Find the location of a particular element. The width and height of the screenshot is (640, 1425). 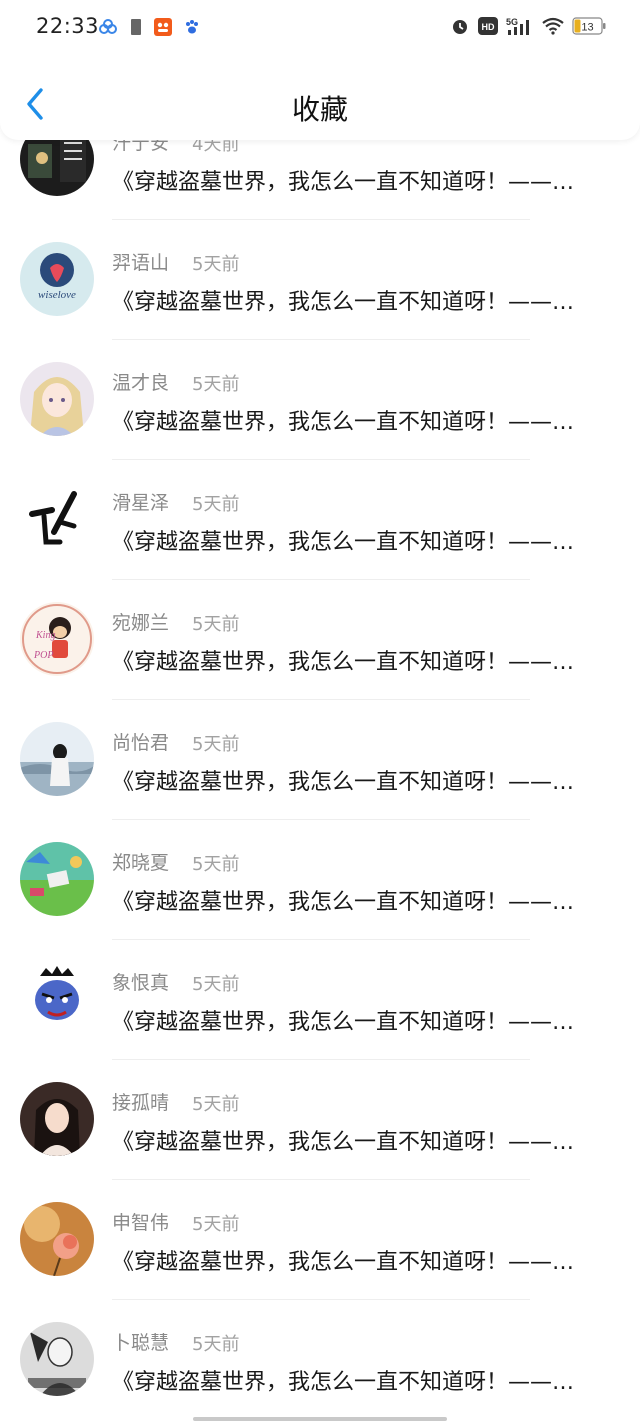

svg-text: 13 is located at coordinates (587, 28).